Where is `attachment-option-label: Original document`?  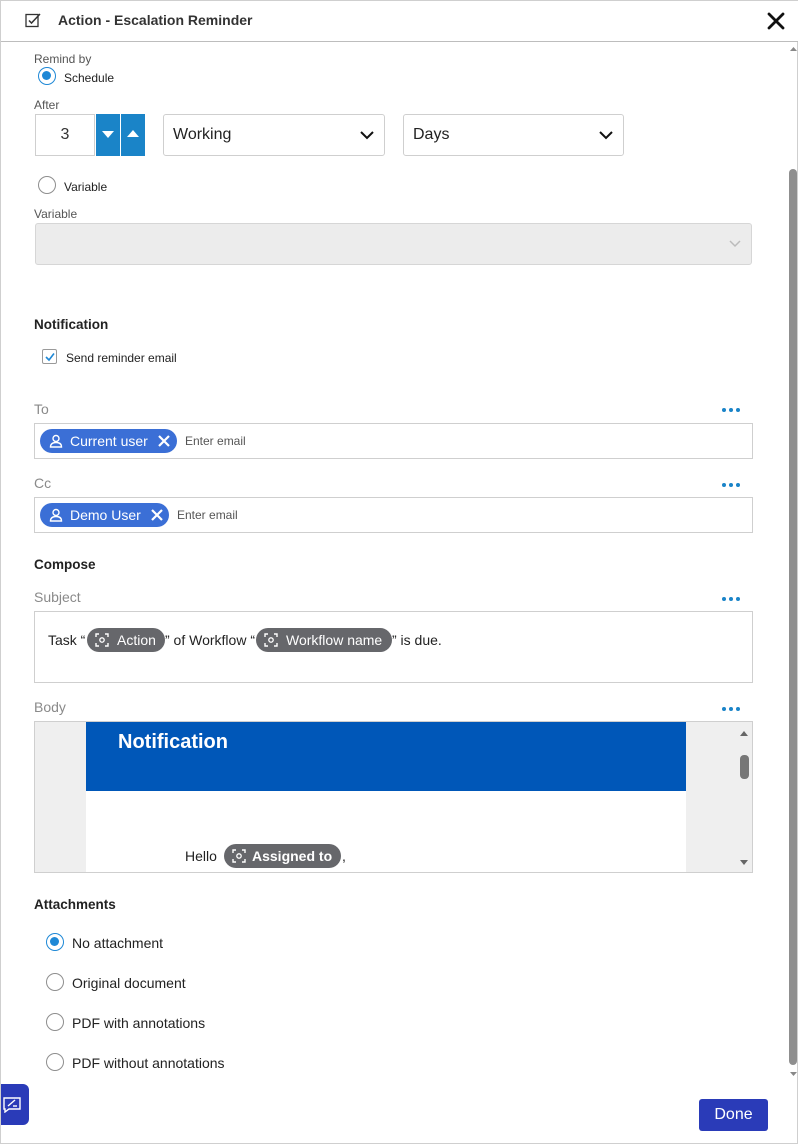
attachment-option-label: Original document is located at coordinates (129, 983).